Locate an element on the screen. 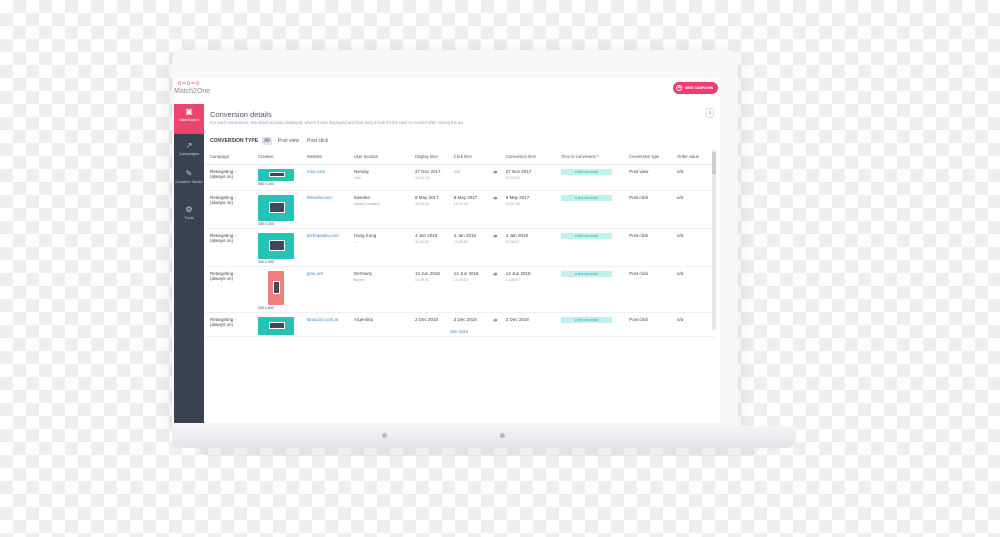 This screenshot has height=537, width=1000. creative-size: 300 x 600 is located at coordinates (265, 307).